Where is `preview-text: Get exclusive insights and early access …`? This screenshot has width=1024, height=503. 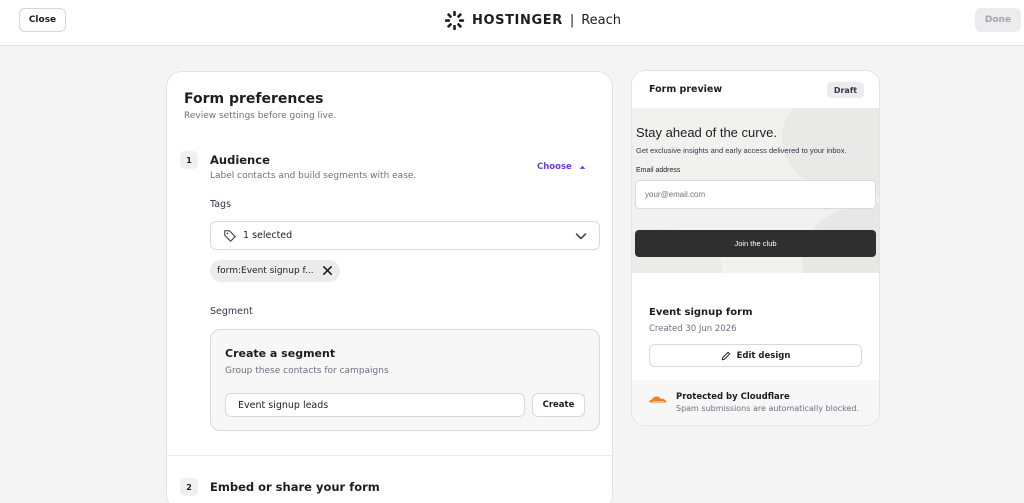 preview-text: Get exclusive insights and early access … is located at coordinates (741, 150).